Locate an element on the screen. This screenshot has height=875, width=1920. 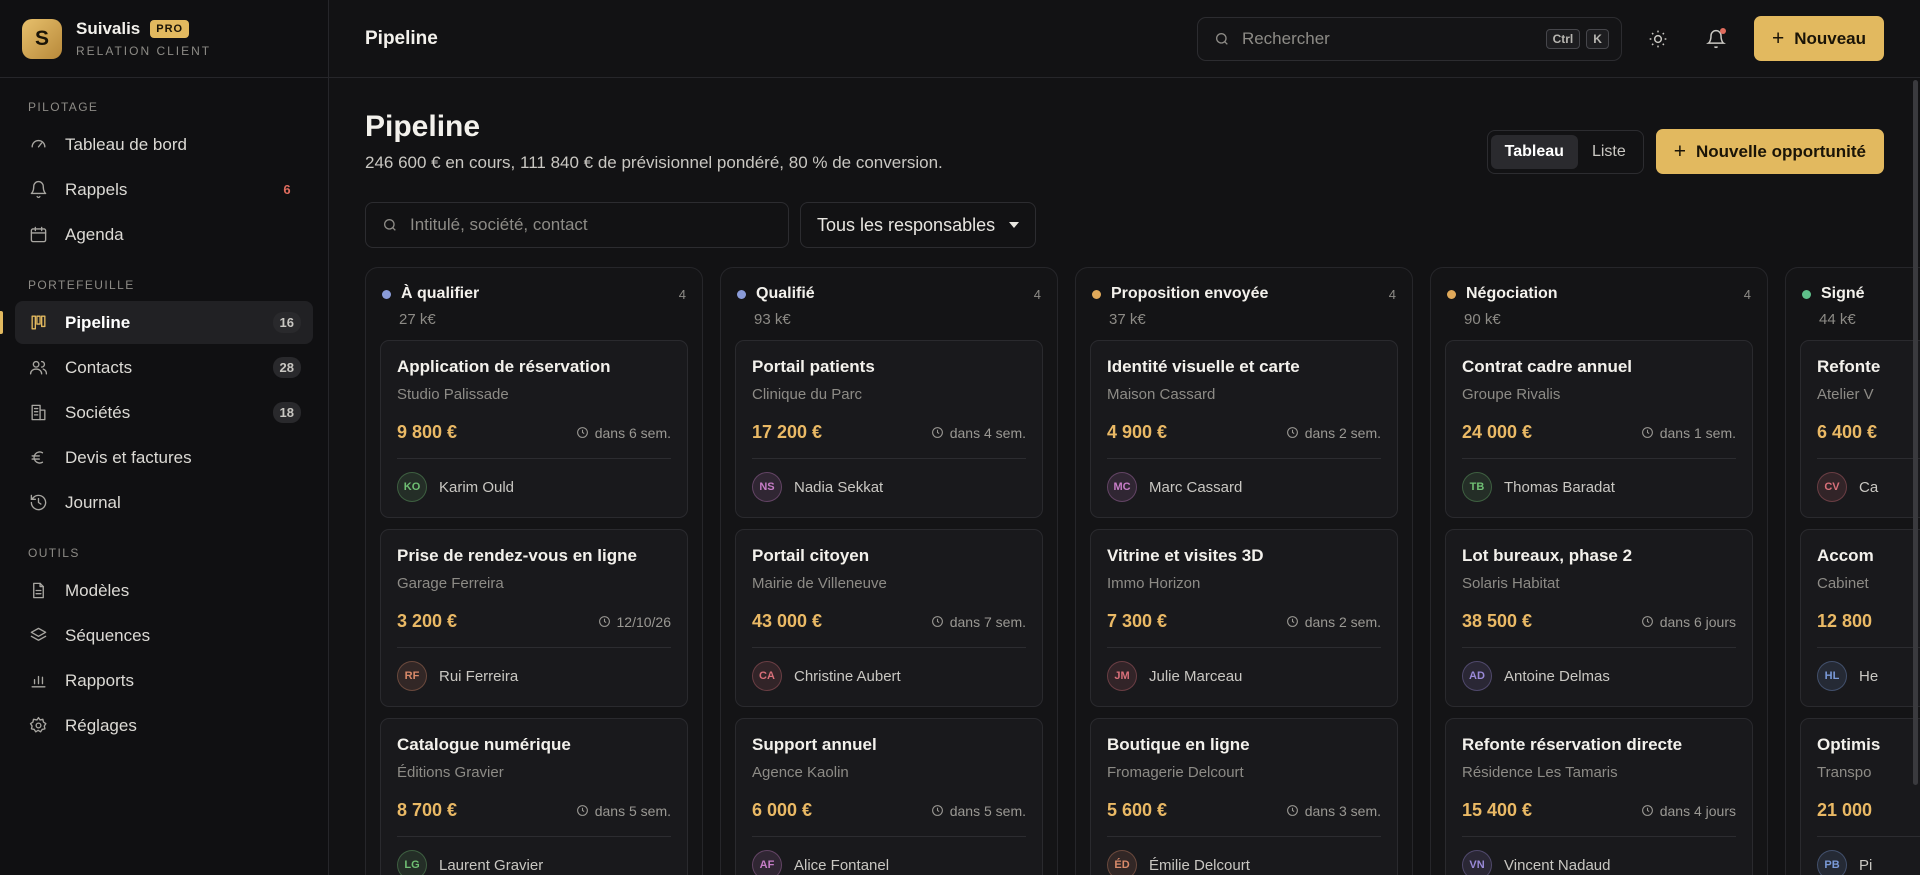
new-opportunity-button: + Nouvelle opportunité is located at coordinates (1769, 151).